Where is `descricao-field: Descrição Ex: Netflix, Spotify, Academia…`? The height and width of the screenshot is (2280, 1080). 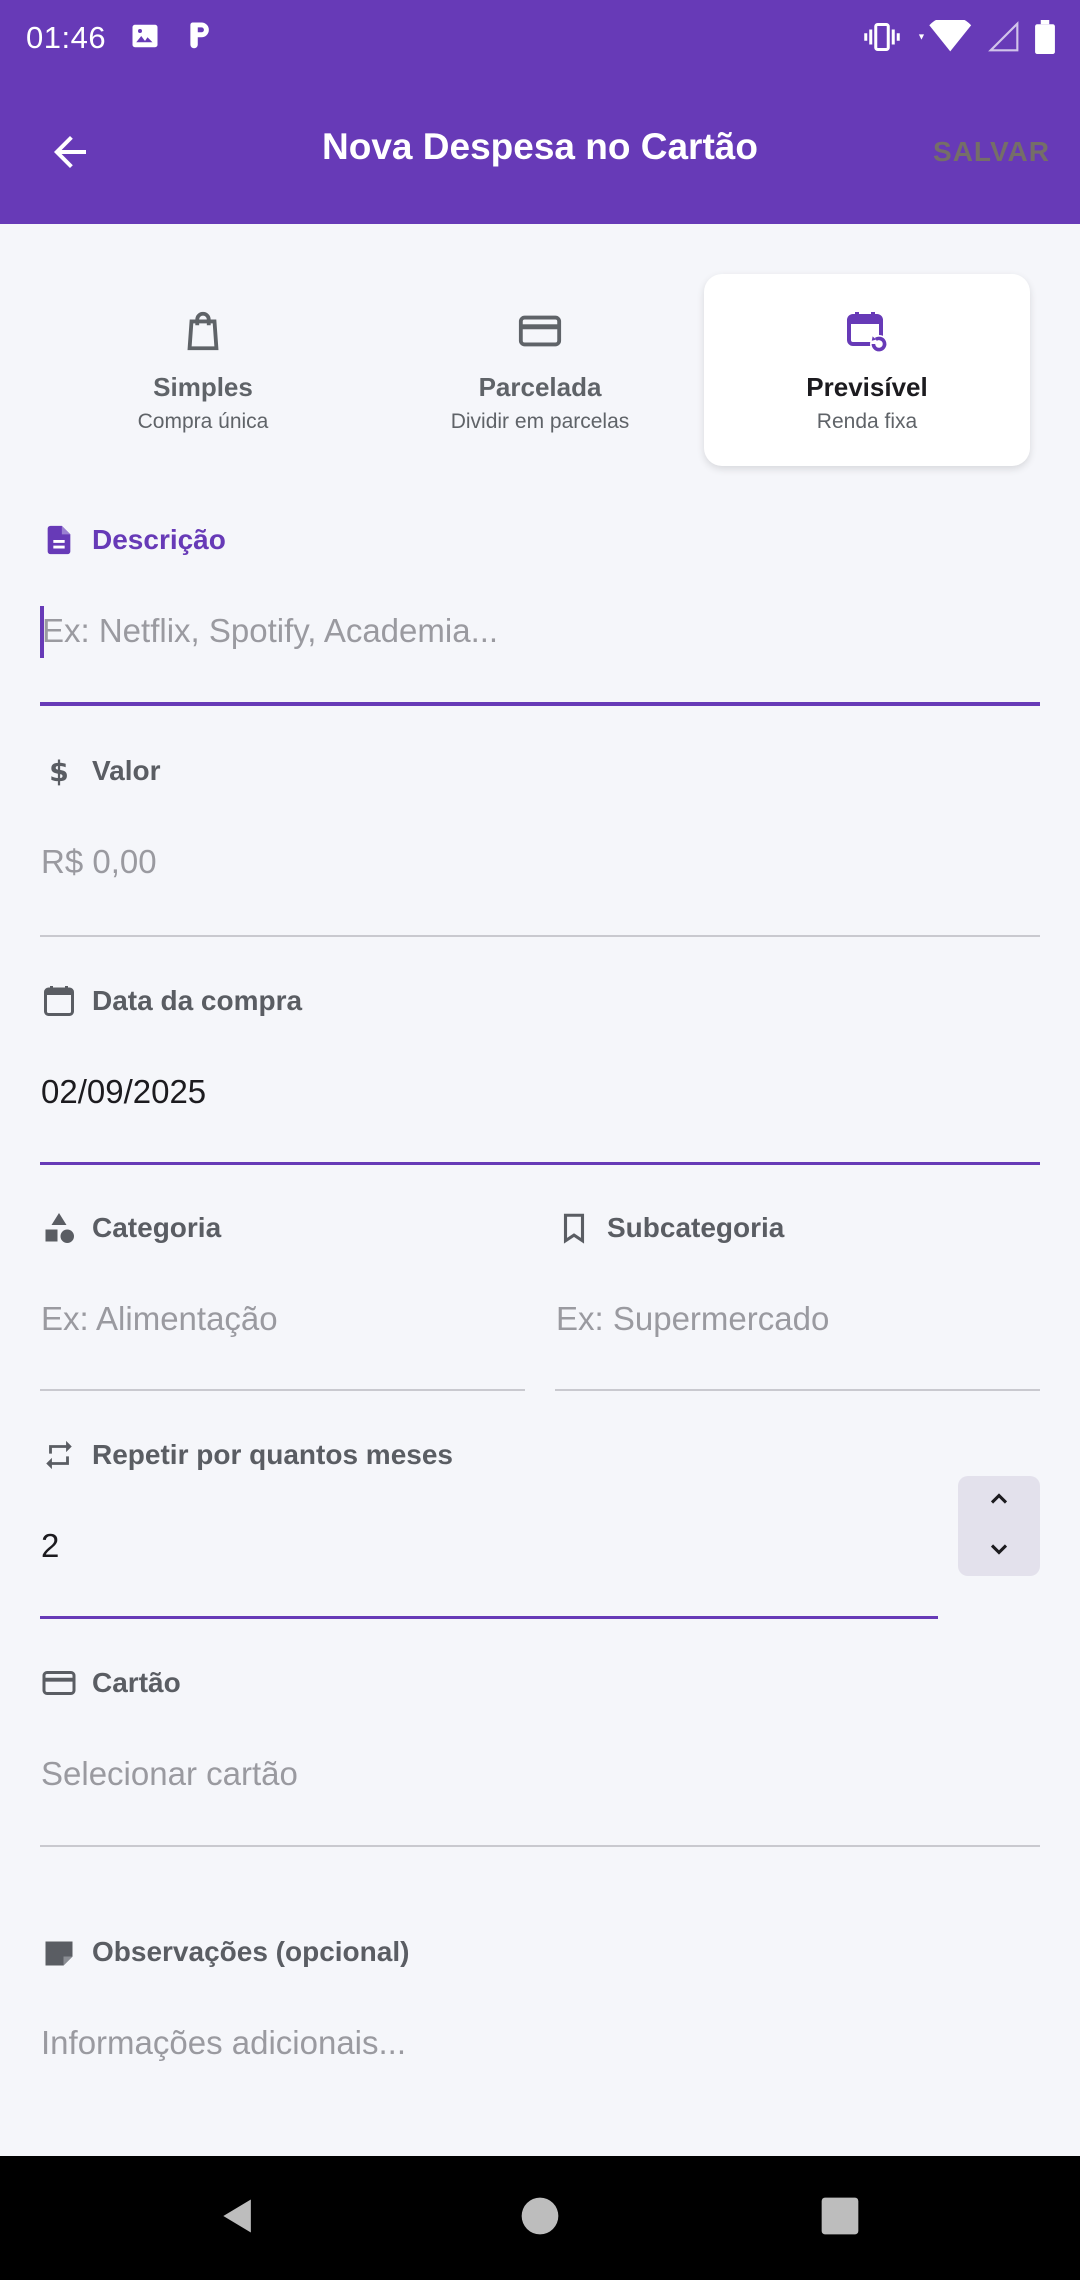 descricao-field: Descrição Ex: Netflix, Spotify, Academia… is located at coordinates (540, 615).